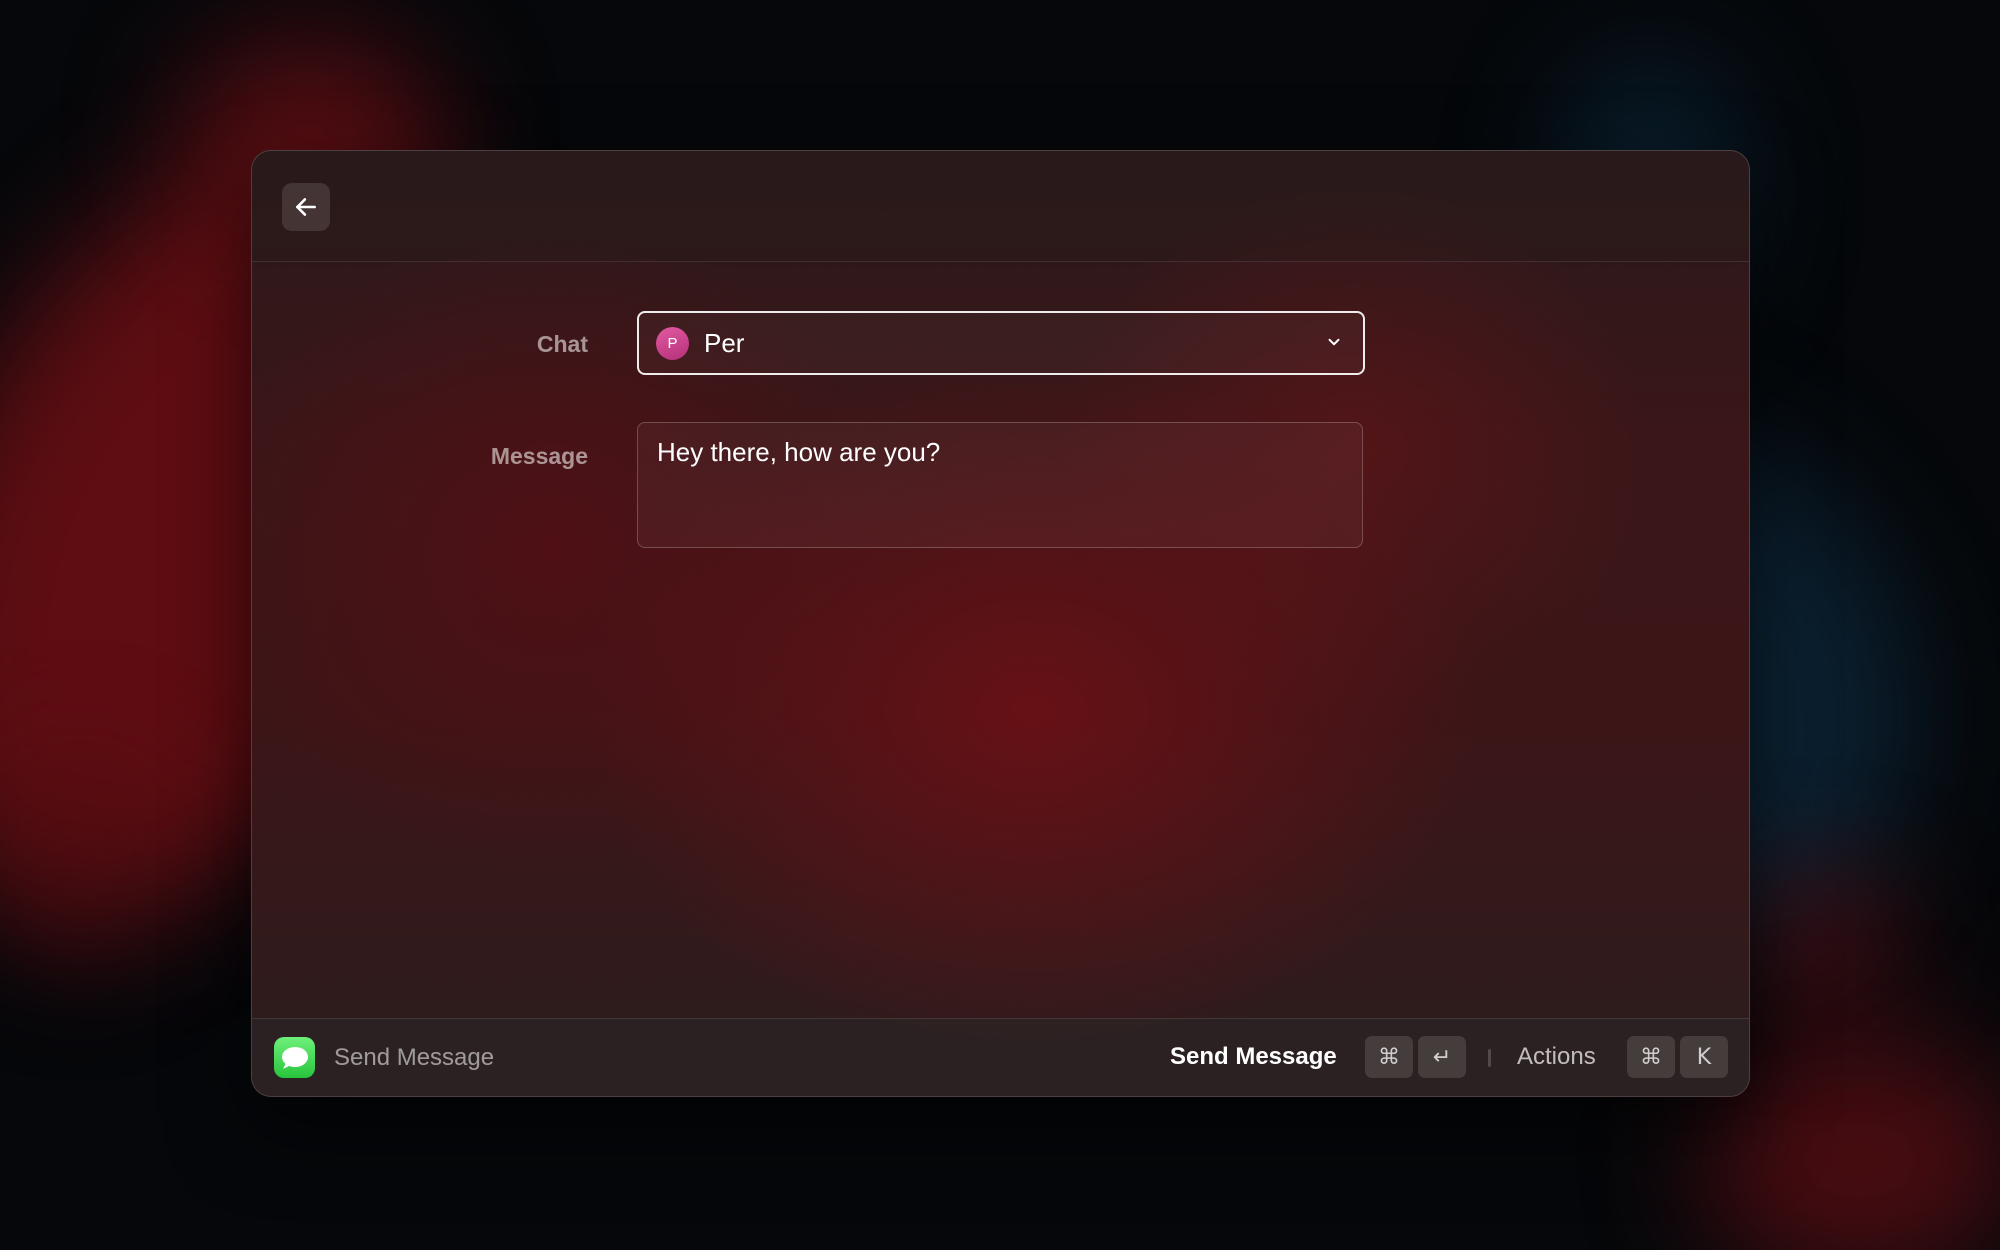 The width and height of the screenshot is (2000, 1250). I want to click on arrow-left-icon, so click(306, 207).